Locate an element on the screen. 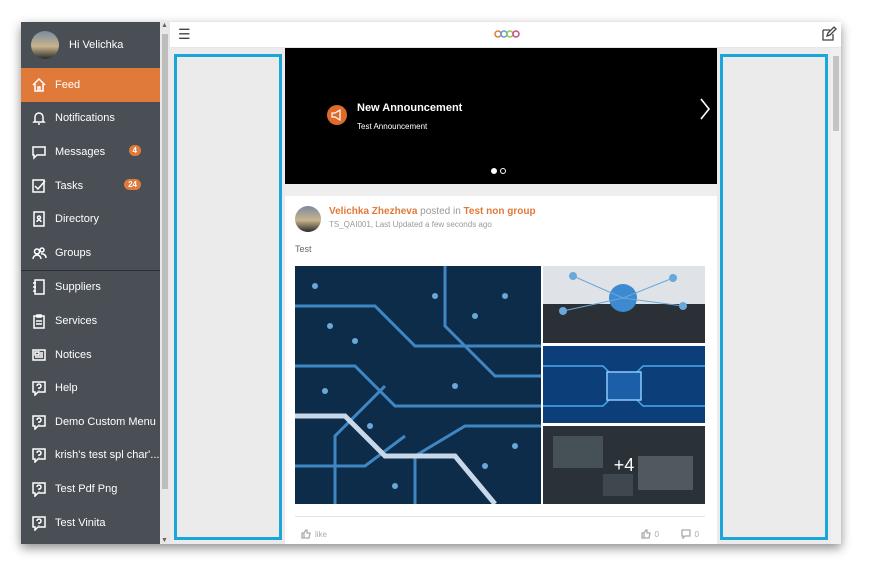  newspaper-icon is located at coordinates (39, 355).